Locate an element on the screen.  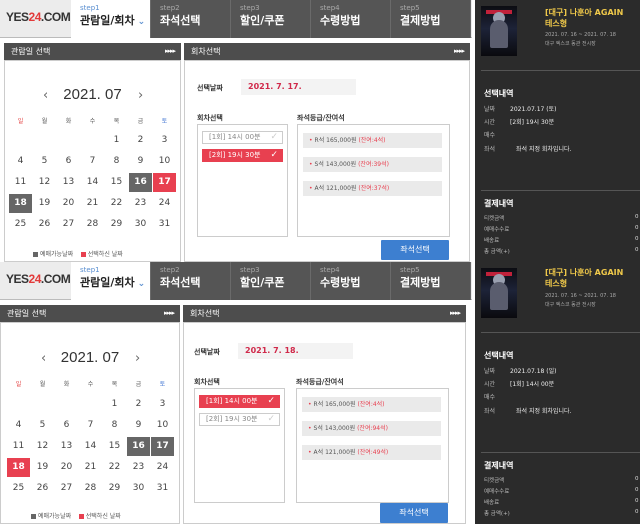
payment-title: 결제내역 is located at coordinates (499, 465).